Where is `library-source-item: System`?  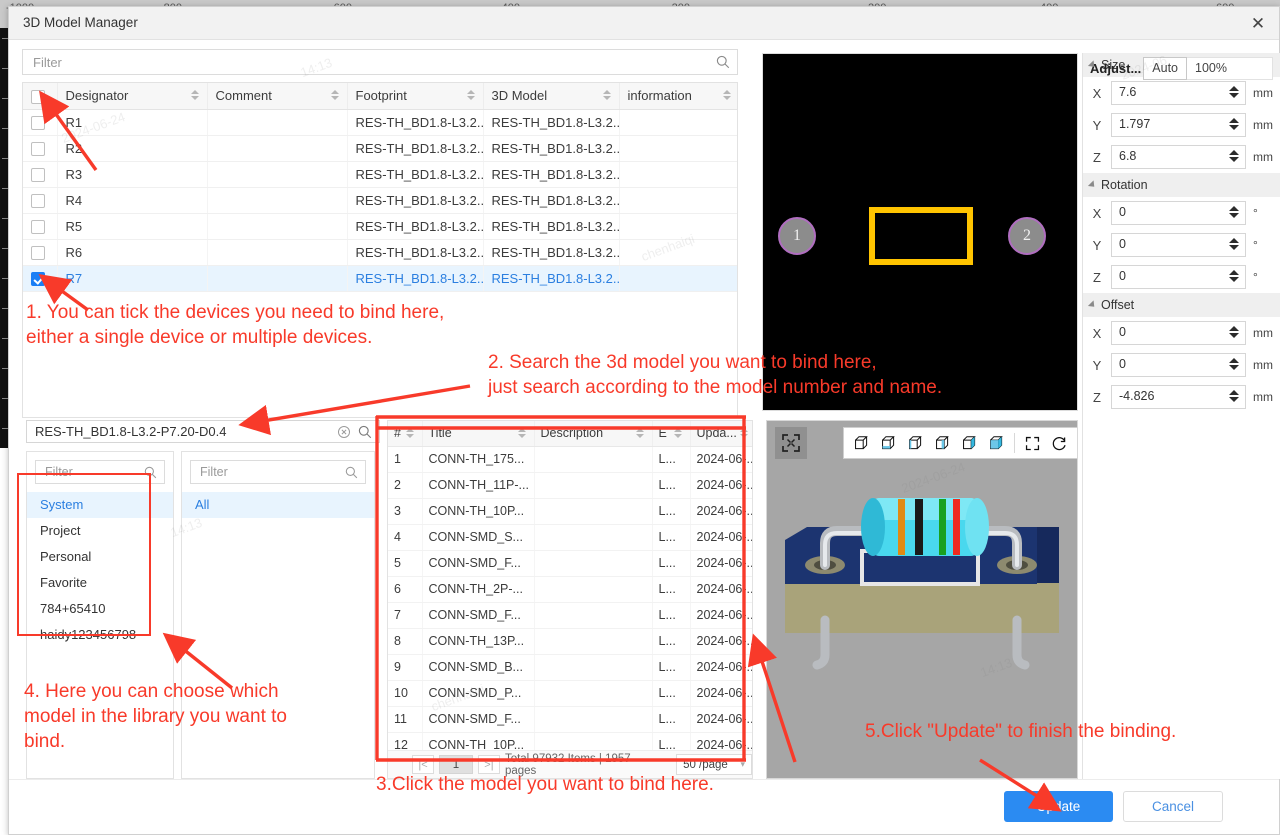 library-source-item: System is located at coordinates (100, 505).